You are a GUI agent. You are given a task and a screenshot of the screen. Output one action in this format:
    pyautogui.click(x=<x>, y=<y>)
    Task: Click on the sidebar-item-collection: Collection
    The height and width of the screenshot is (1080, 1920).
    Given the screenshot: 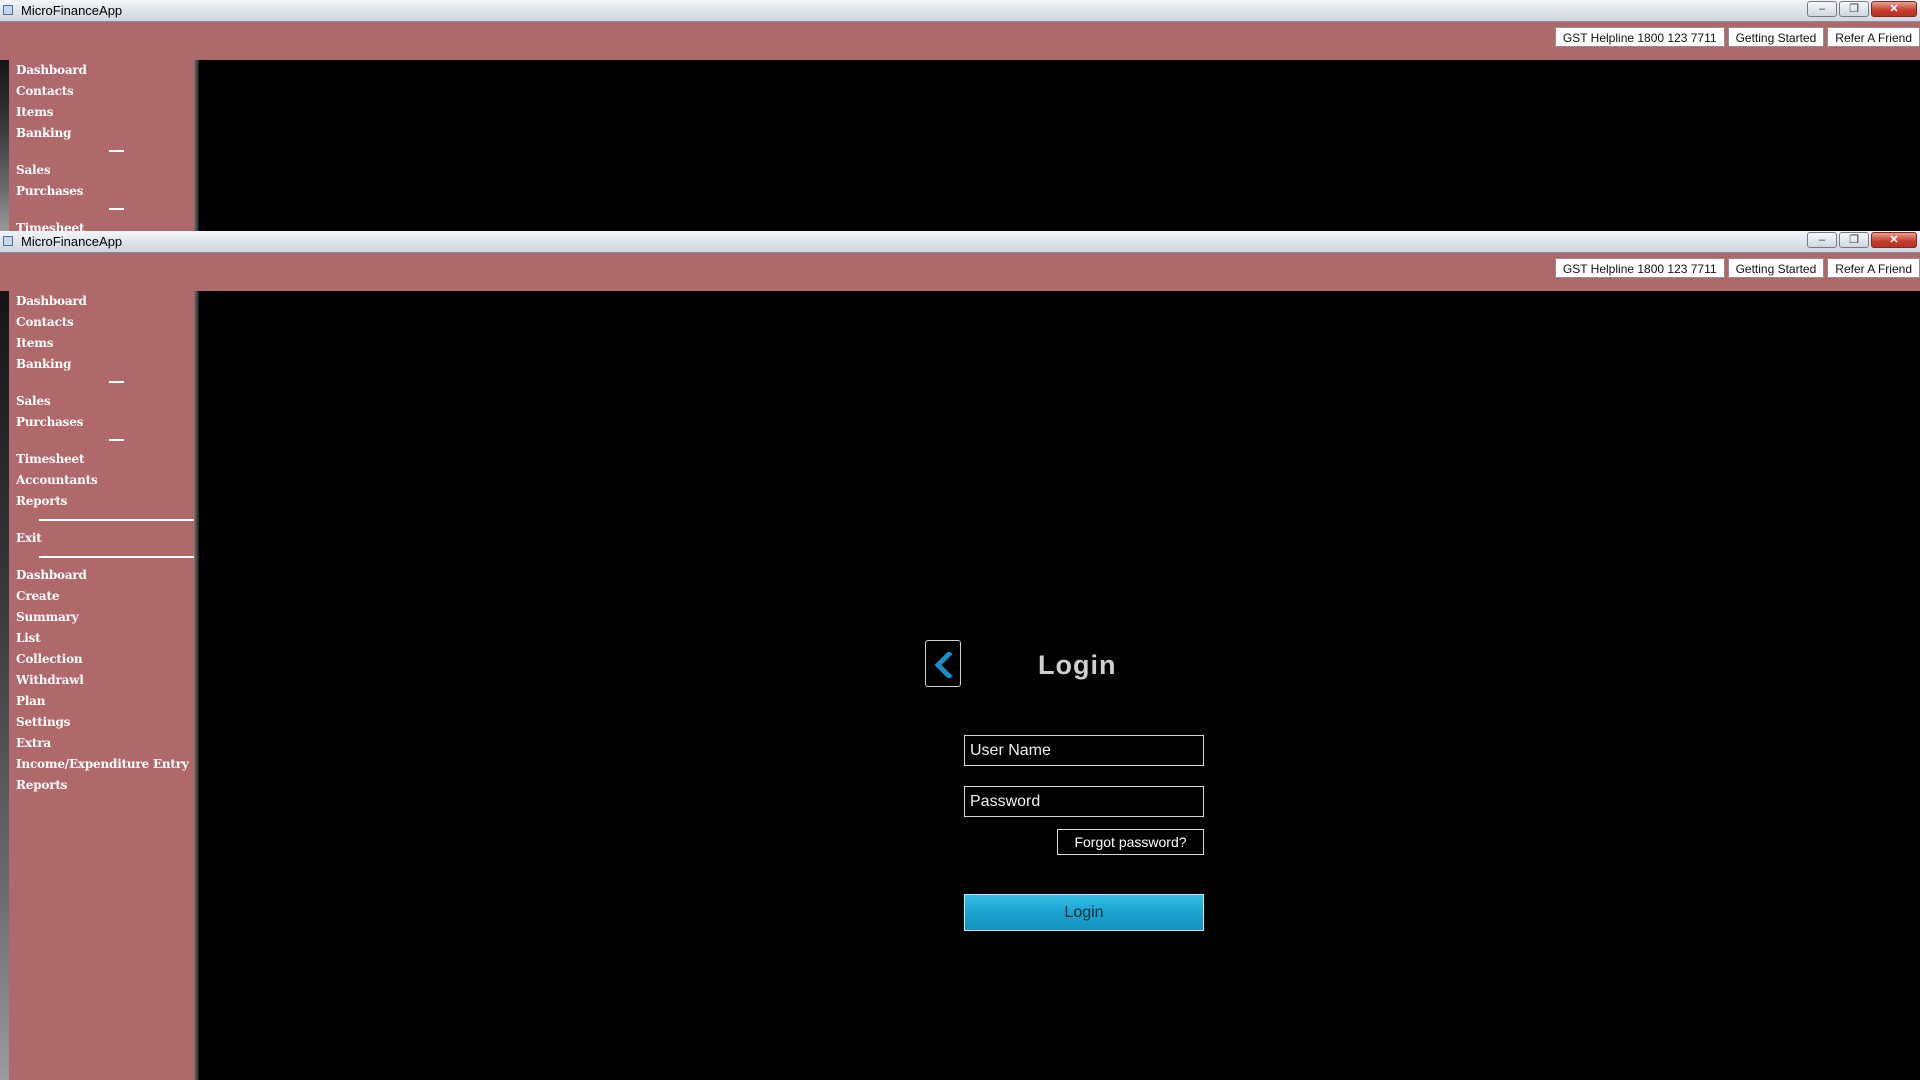 What is the action you would take?
    pyautogui.click(x=101, y=659)
    